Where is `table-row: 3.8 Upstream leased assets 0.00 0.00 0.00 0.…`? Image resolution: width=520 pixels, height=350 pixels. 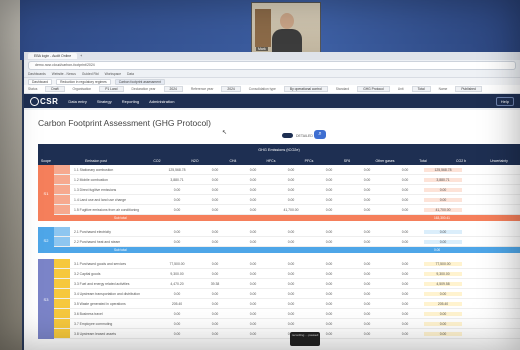 table-row: 3.8 Upstream leased assets 0.00 0.00 0.00 0.… is located at coordinates (287, 334).